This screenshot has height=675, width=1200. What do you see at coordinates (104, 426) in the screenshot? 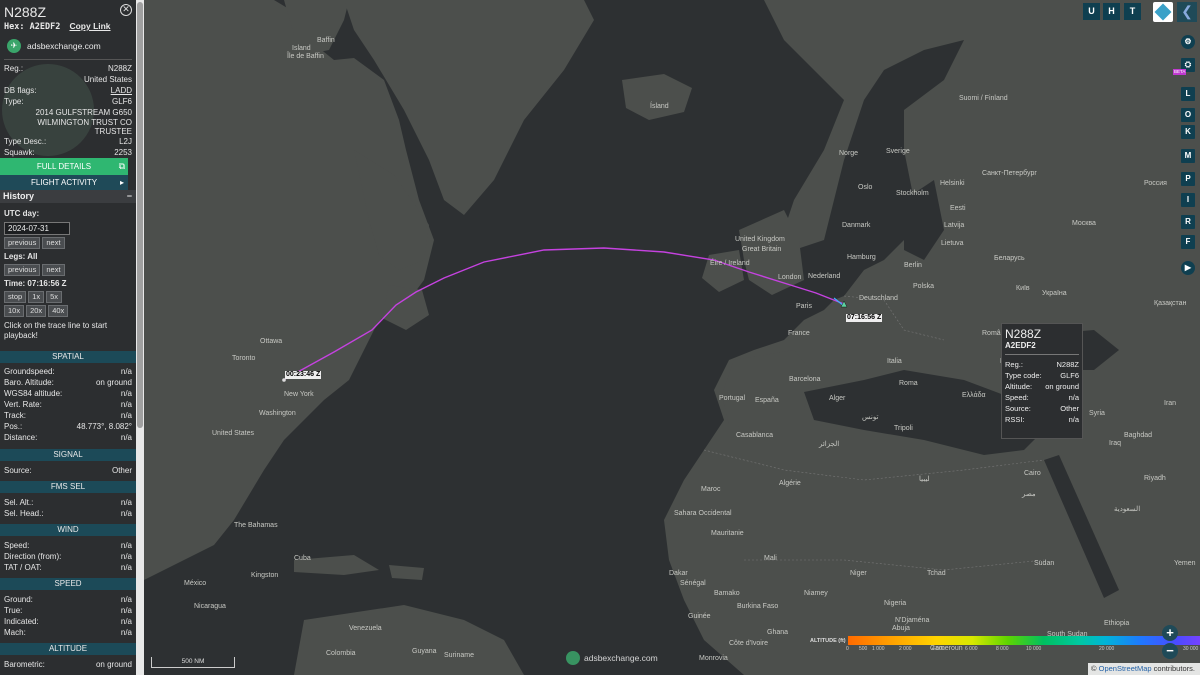
I see `row-value: 48.773°, 8.082°` at bounding box center [104, 426].